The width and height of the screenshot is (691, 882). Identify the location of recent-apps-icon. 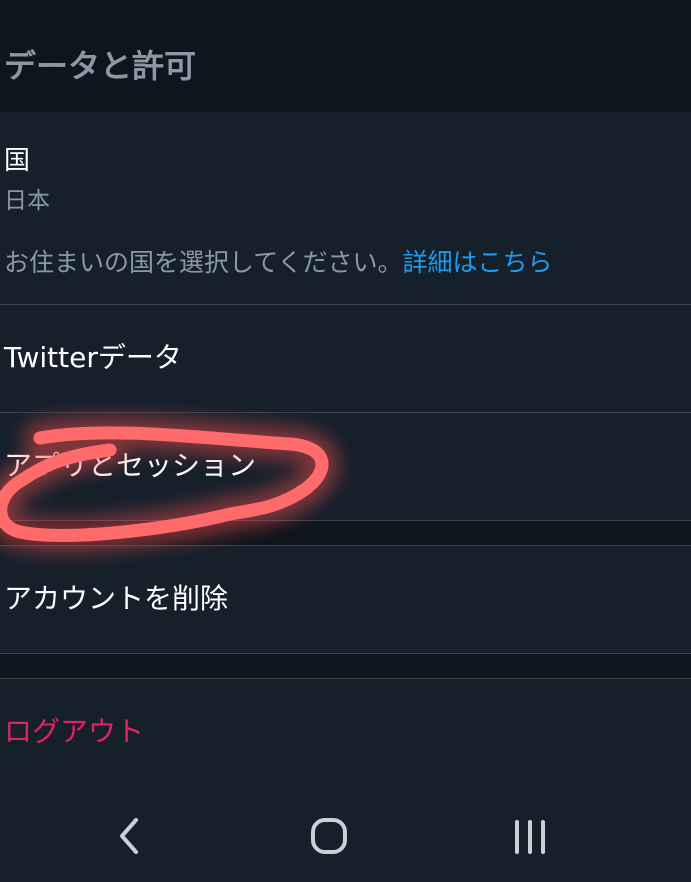
(530, 837).